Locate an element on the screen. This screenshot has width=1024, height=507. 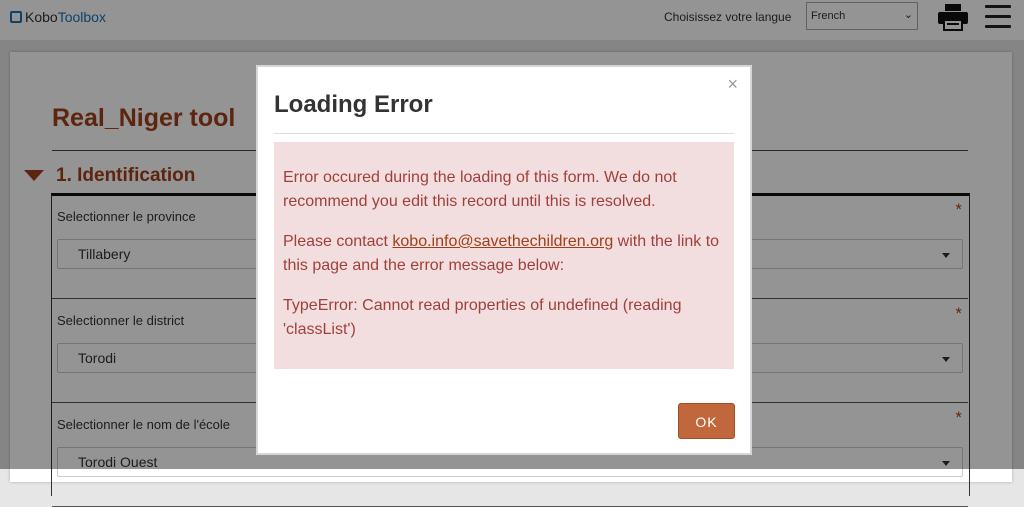
contact-prefix: Please contact is located at coordinates (338, 241).